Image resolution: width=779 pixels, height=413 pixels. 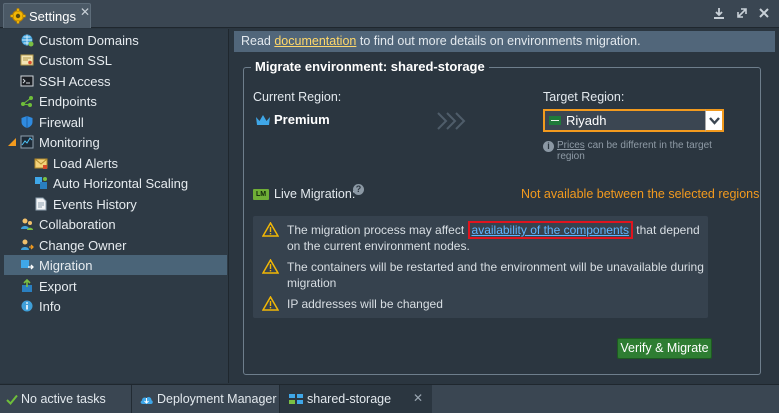 I want to click on flag-icon, so click(x=555, y=120).